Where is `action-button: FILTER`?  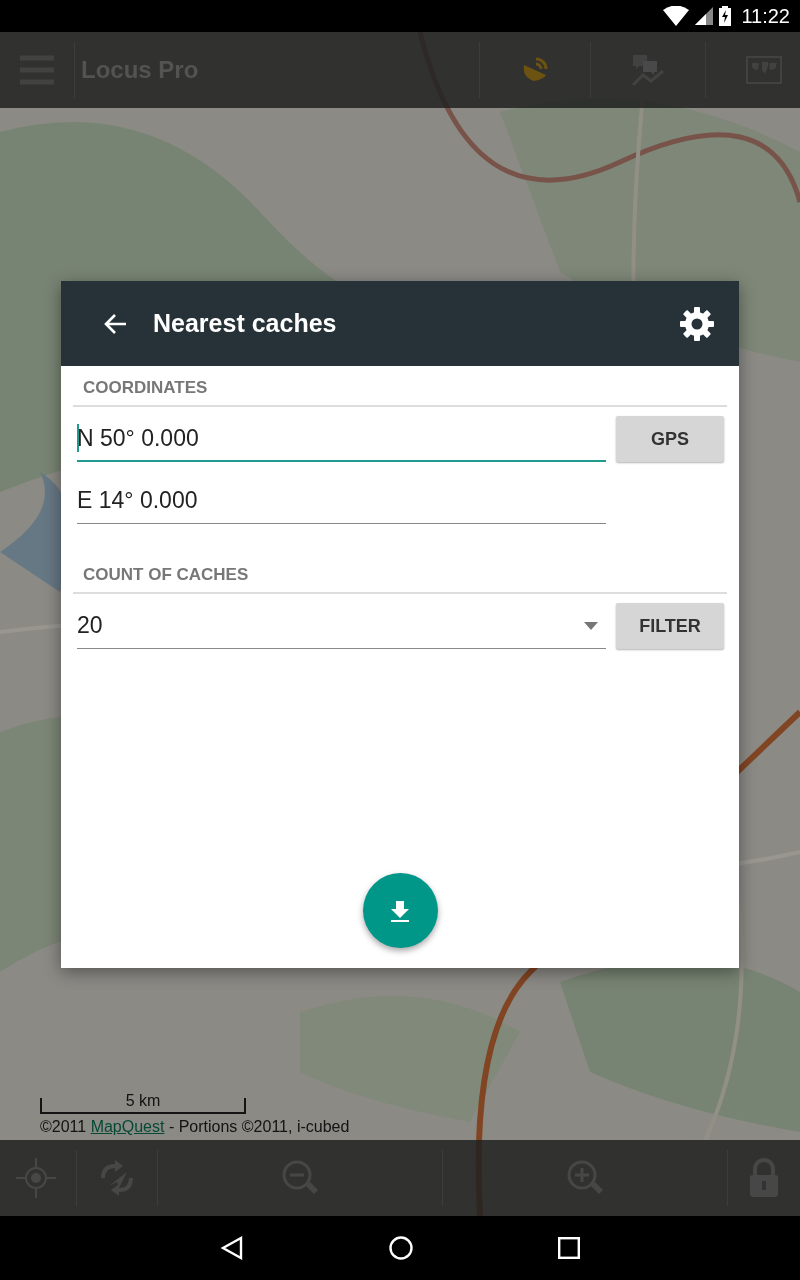 action-button: FILTER is located at coordinates (670, 626).